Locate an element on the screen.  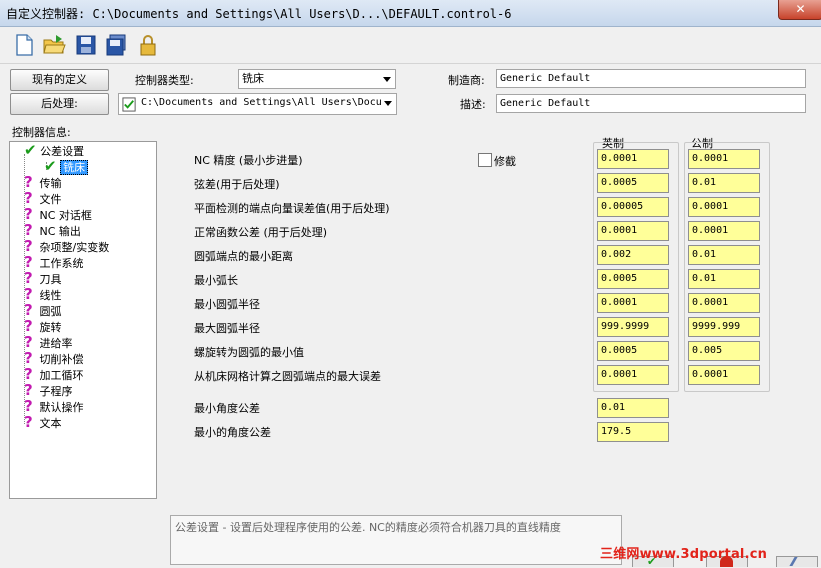
inch-value-input: 0.002 is located at coordinates (633, 255).